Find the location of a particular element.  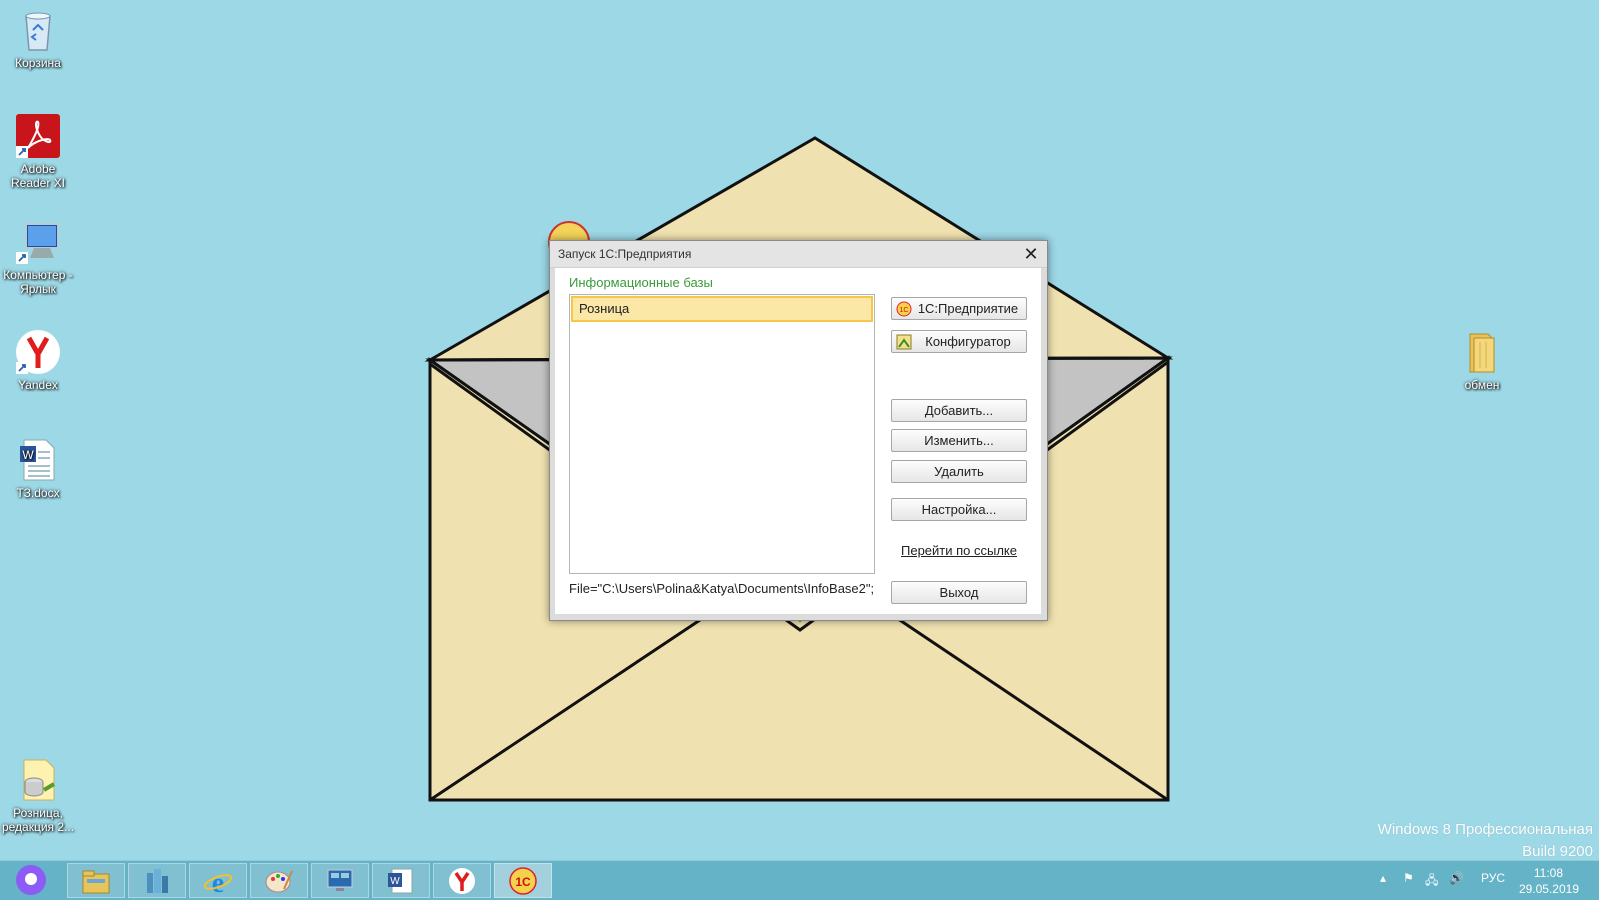

desktop-icon-label: обмен is located at coordinates (1482, 385).